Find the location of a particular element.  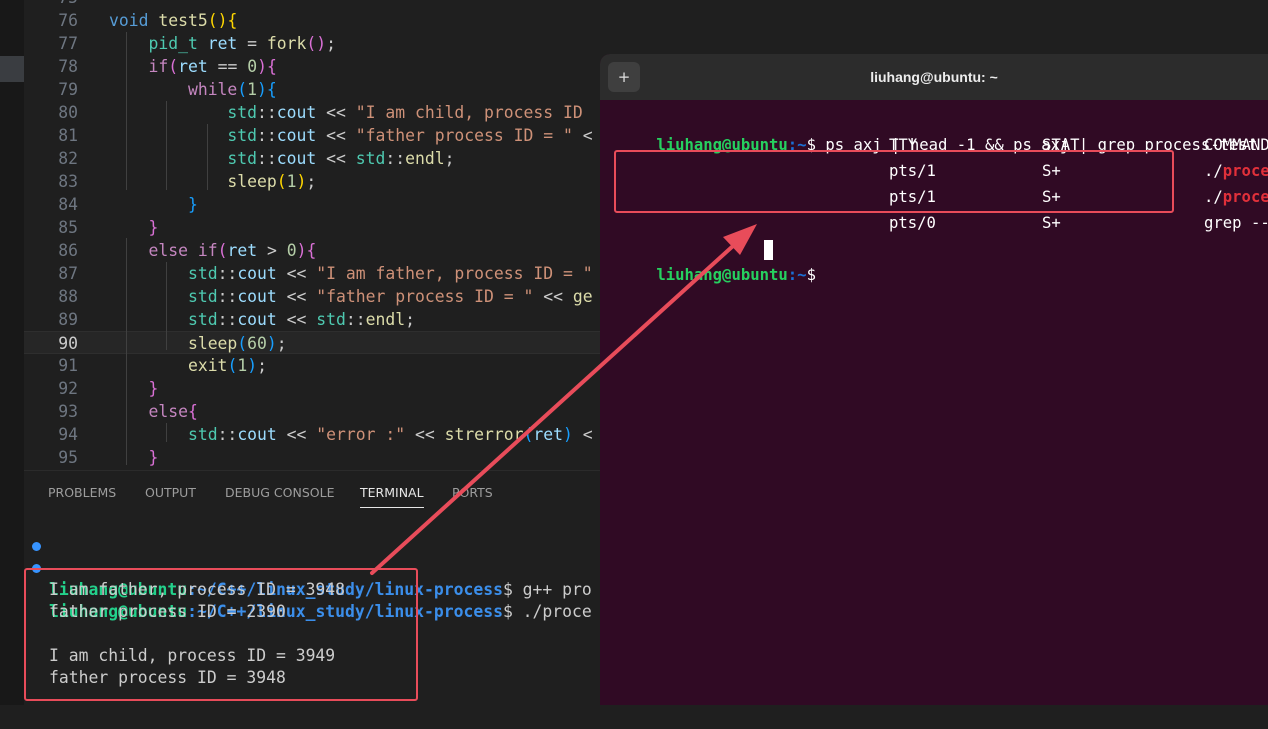

line-number: 95 is located at coordinates (68, 457).